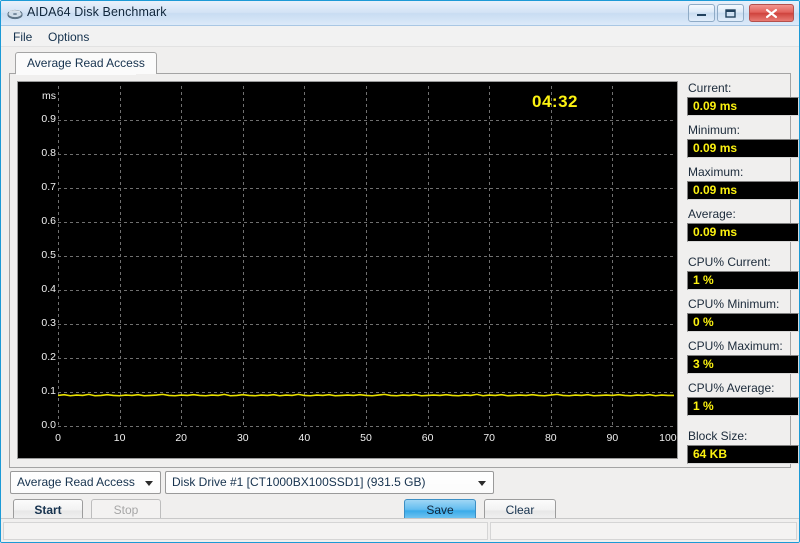 The height and width of the screenshot is (543, 800). I want to click on x-axis-tick: 30, so click(242, 438).